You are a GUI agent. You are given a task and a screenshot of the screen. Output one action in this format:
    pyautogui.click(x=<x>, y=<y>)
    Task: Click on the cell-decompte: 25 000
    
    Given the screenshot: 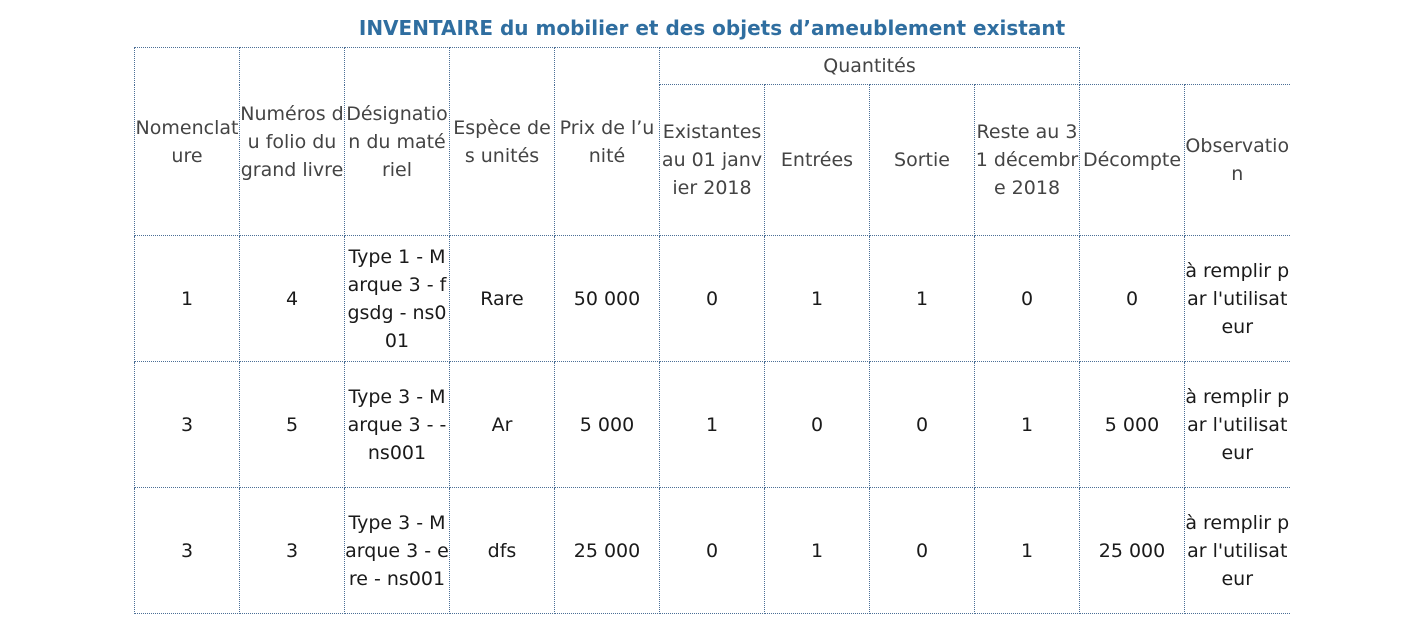 What is the action you would take?
    pyautogui.click(x=1132, y=550)
    